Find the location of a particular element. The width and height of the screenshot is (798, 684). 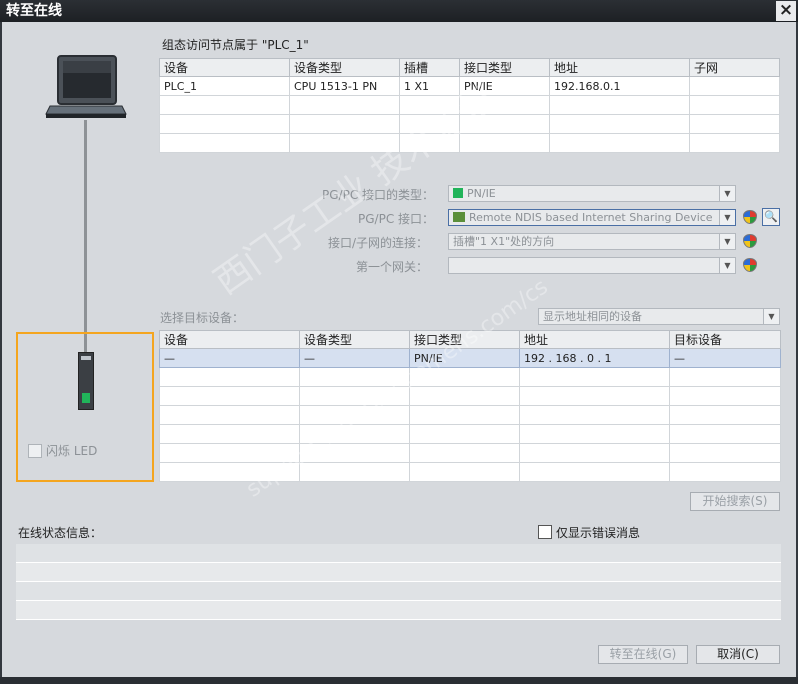

pgpc-interface-label: PG/PC 接口： is located at coordinates (396, 219).